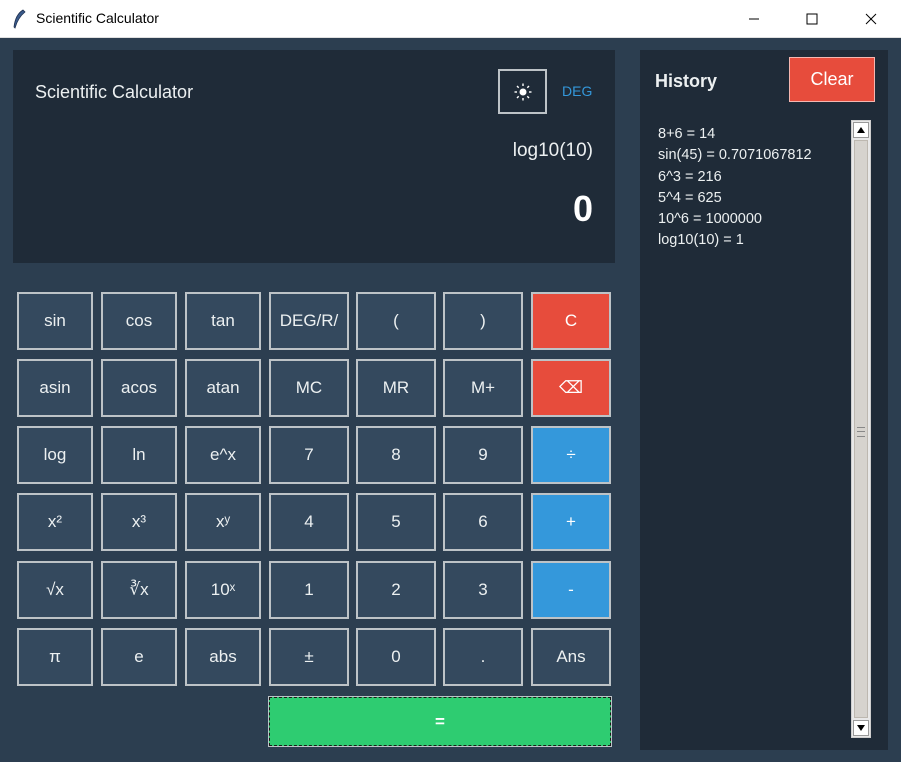 Image resolution: width=901 pixels, height=762 pixels. Describe the element at coordinates (223, 590) in the screenshot. I see `ten-power-button: 10ˣ` at that location.